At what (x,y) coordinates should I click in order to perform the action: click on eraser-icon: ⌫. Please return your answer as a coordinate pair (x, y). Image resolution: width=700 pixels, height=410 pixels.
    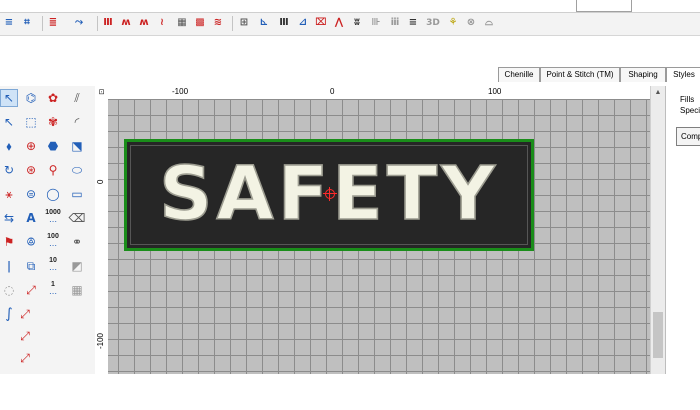
    Looking at the image, I should click on (77, 218).